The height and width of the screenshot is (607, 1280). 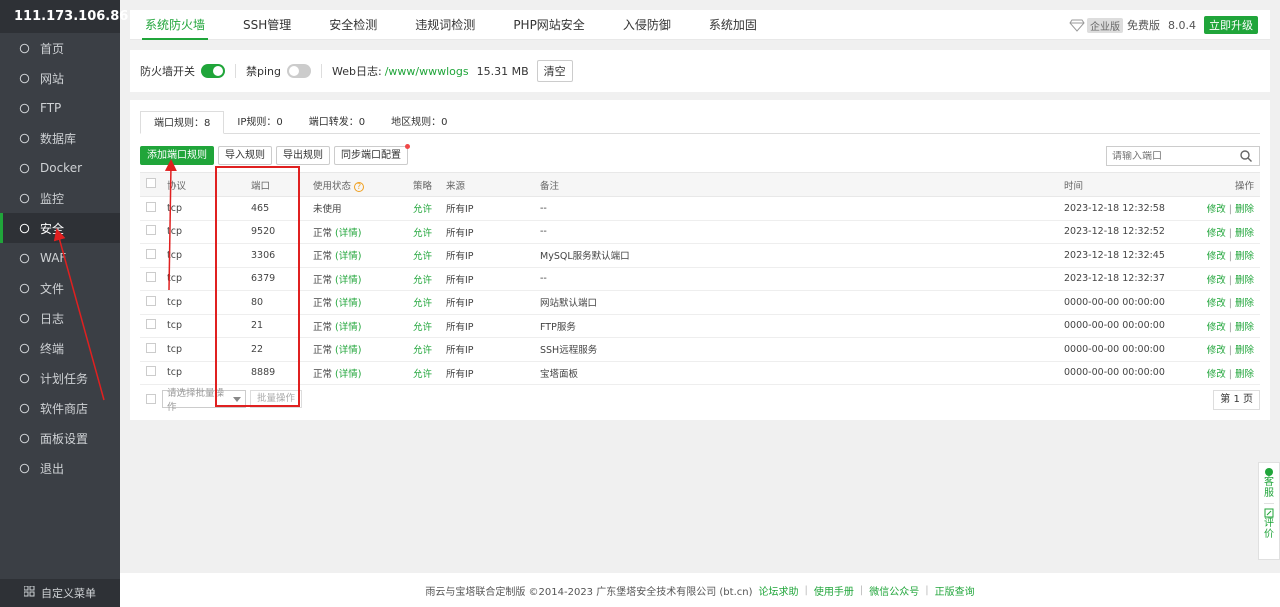 I want to click on select-all-checkbox, so click(x=151, y=183).